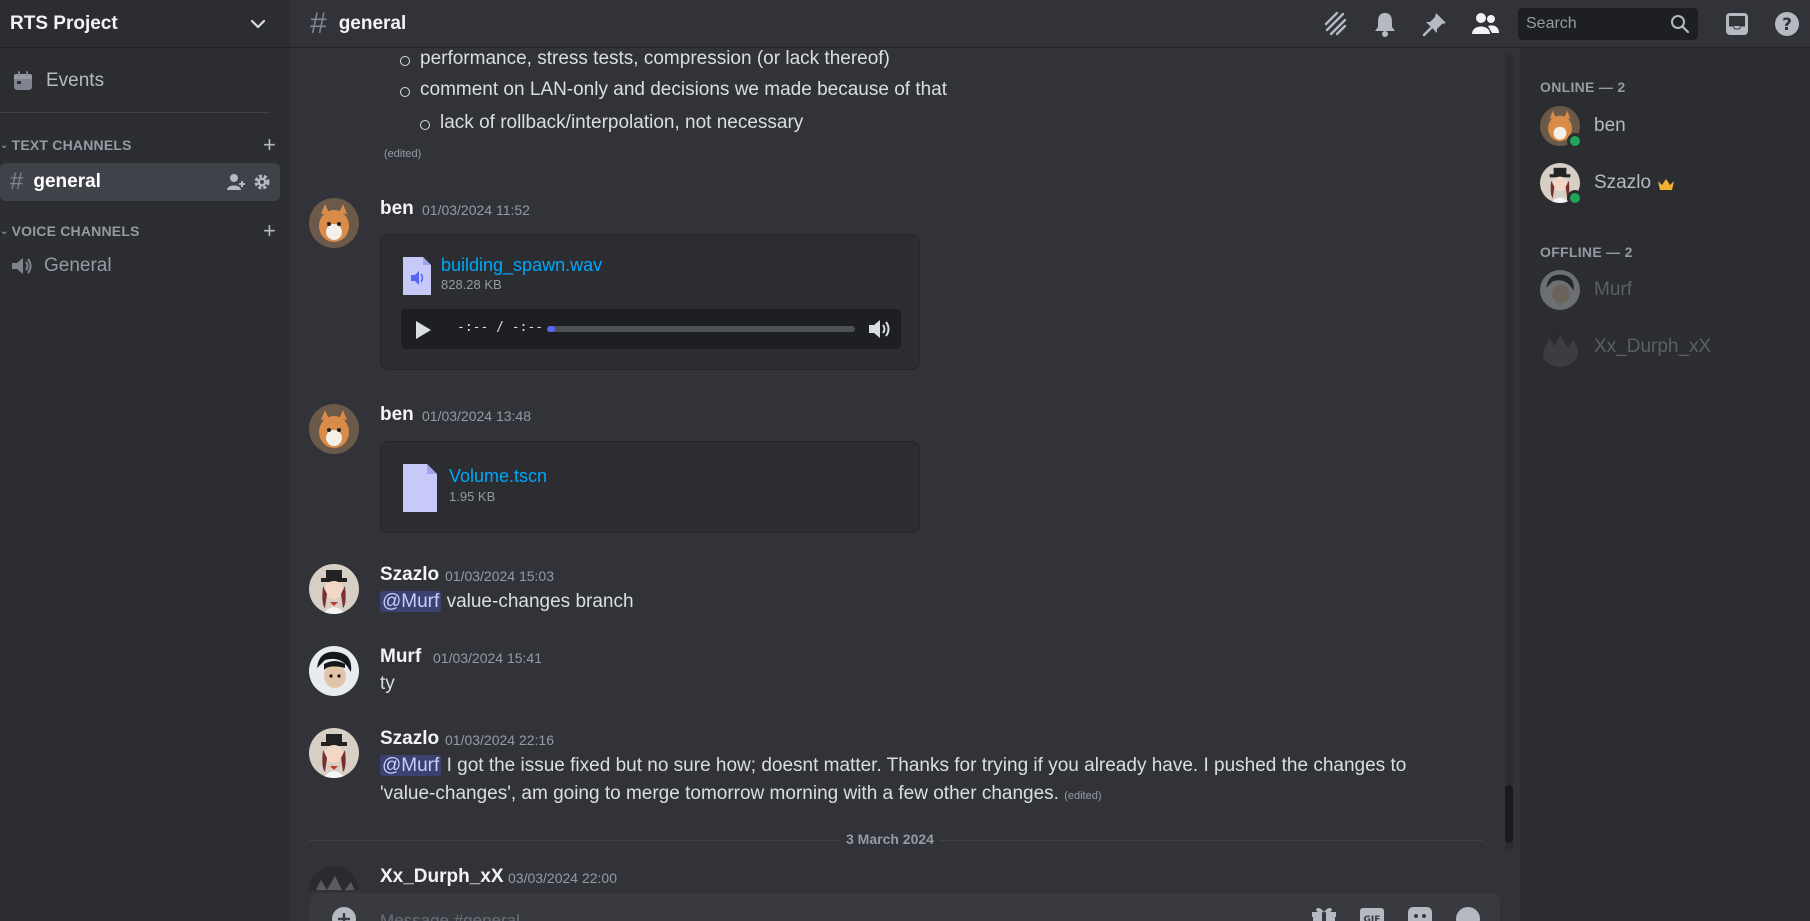 Image resolution: width=1810 pixels, height=921 pixels. What do you see at coordinates (67, 181) in the screenshot?
I see `channel-label: general` at bounding box center [67, 181].